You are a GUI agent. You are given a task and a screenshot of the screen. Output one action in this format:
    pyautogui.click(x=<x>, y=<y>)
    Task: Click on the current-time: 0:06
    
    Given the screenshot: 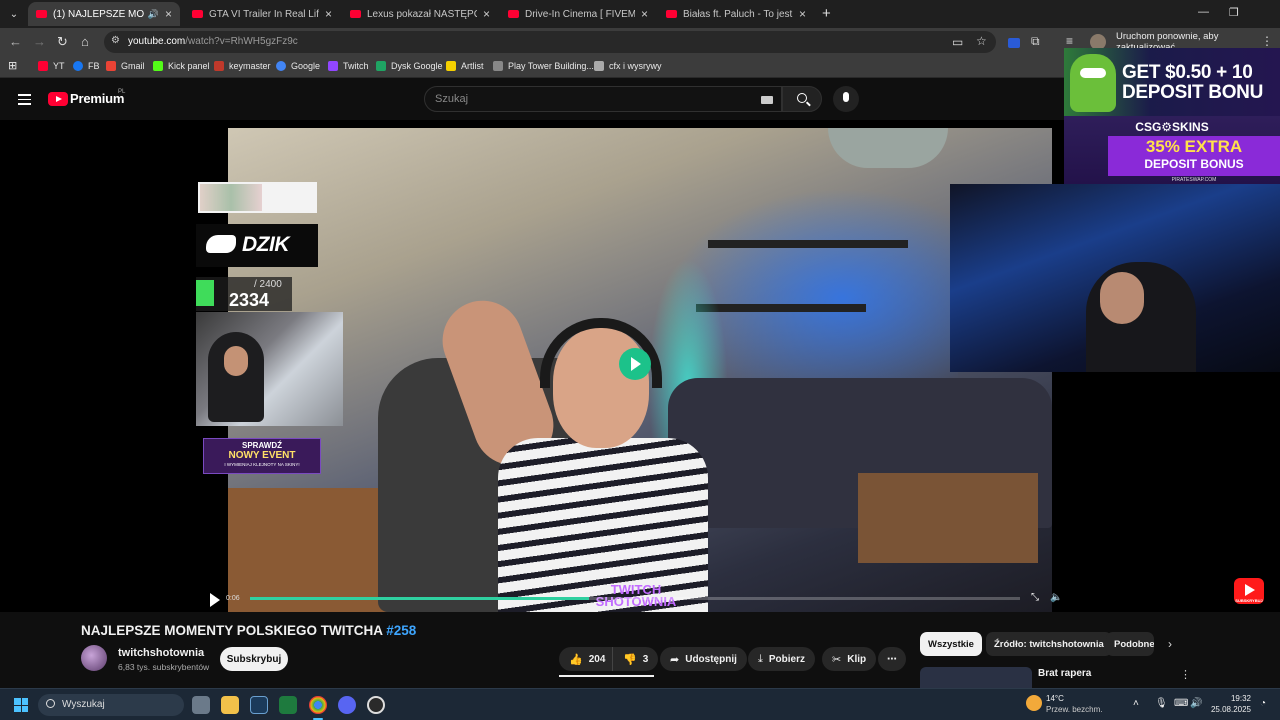 What is the action you would take?
    pyautogui.click(x=233, y=598)
    